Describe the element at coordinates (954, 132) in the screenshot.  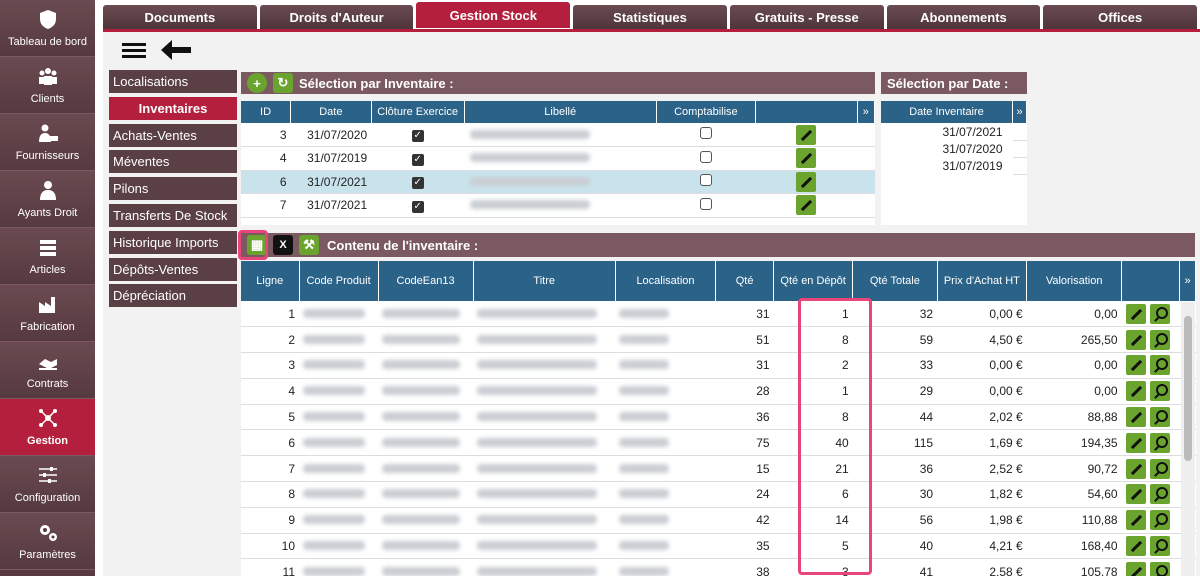
I see `date-row: 31/07/2021` at that location.